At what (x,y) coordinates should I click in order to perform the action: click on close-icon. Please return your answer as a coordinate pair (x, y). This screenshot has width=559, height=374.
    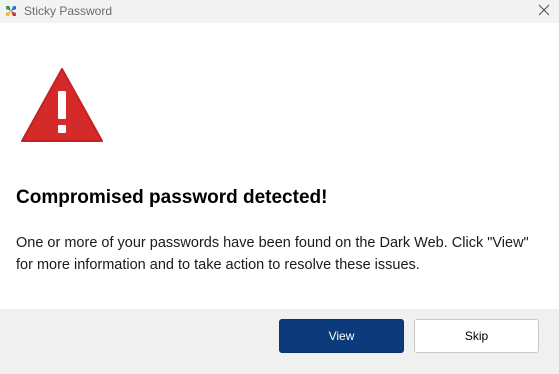
    Looking at the image, I should click on (544, 12).